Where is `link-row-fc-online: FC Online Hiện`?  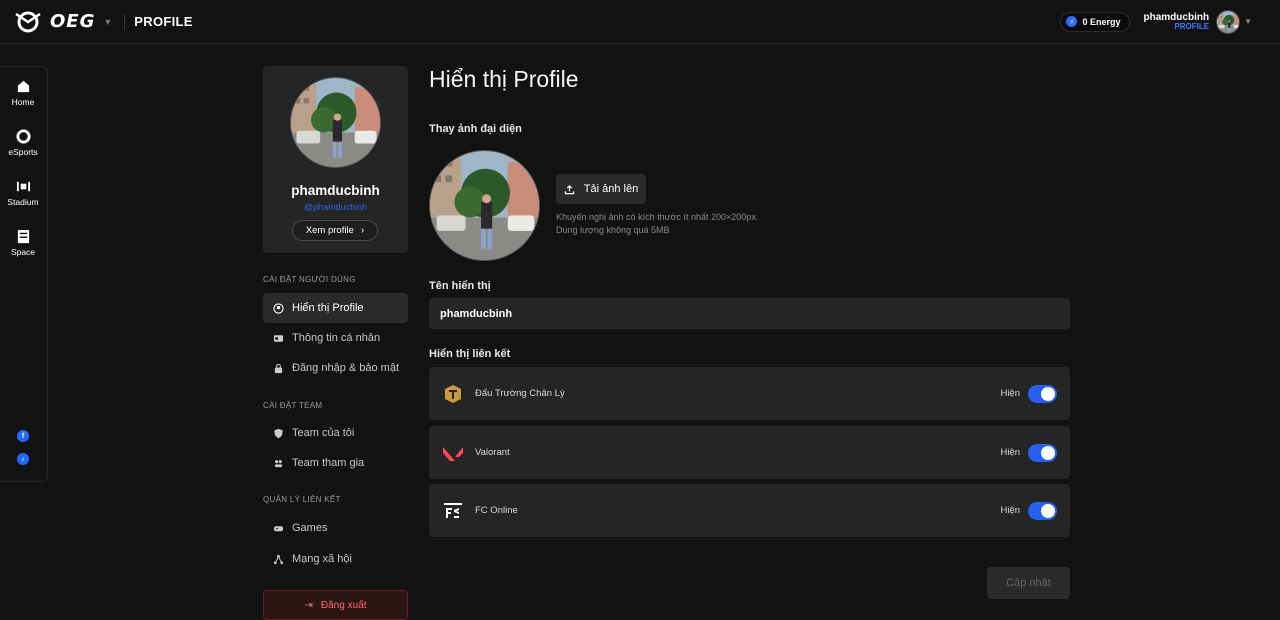
link-row-fc-online: FC Online Hiện is located at coordinates (749, 510).